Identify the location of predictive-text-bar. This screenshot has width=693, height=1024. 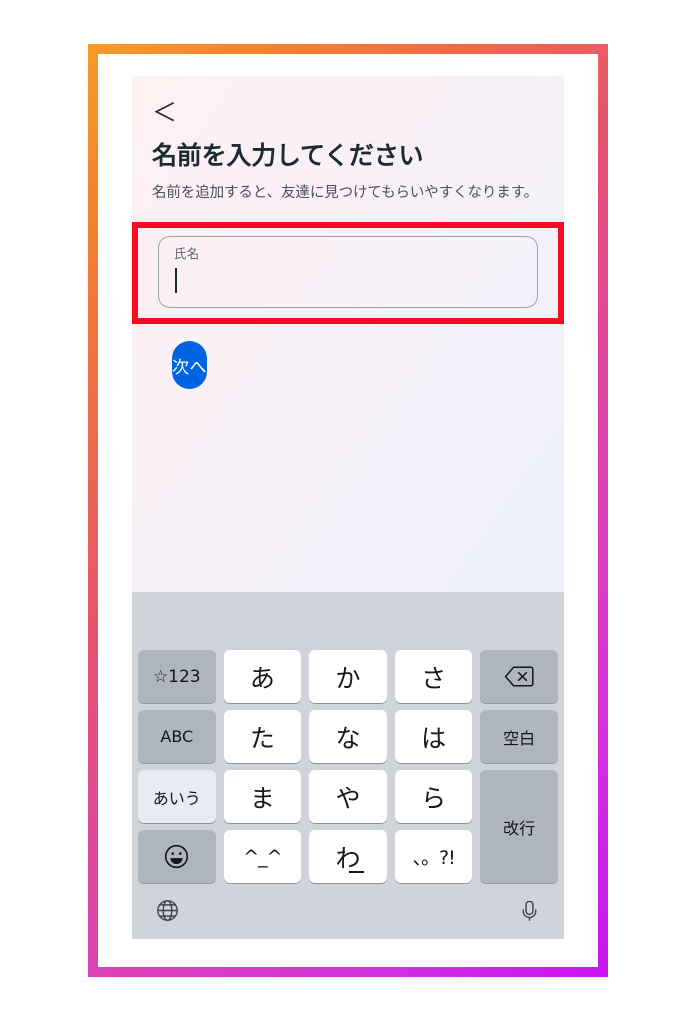
(348, 621).